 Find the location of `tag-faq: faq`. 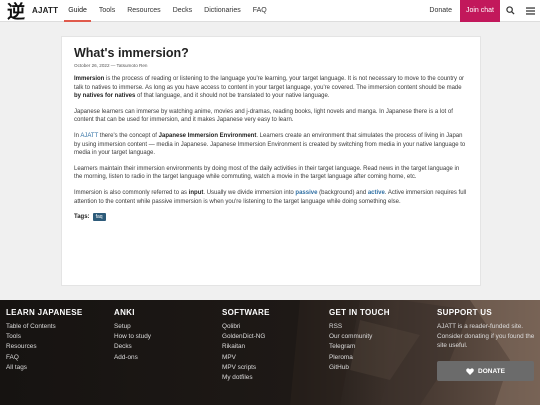

tag-faq: faq is located at coordinates (99, 217).